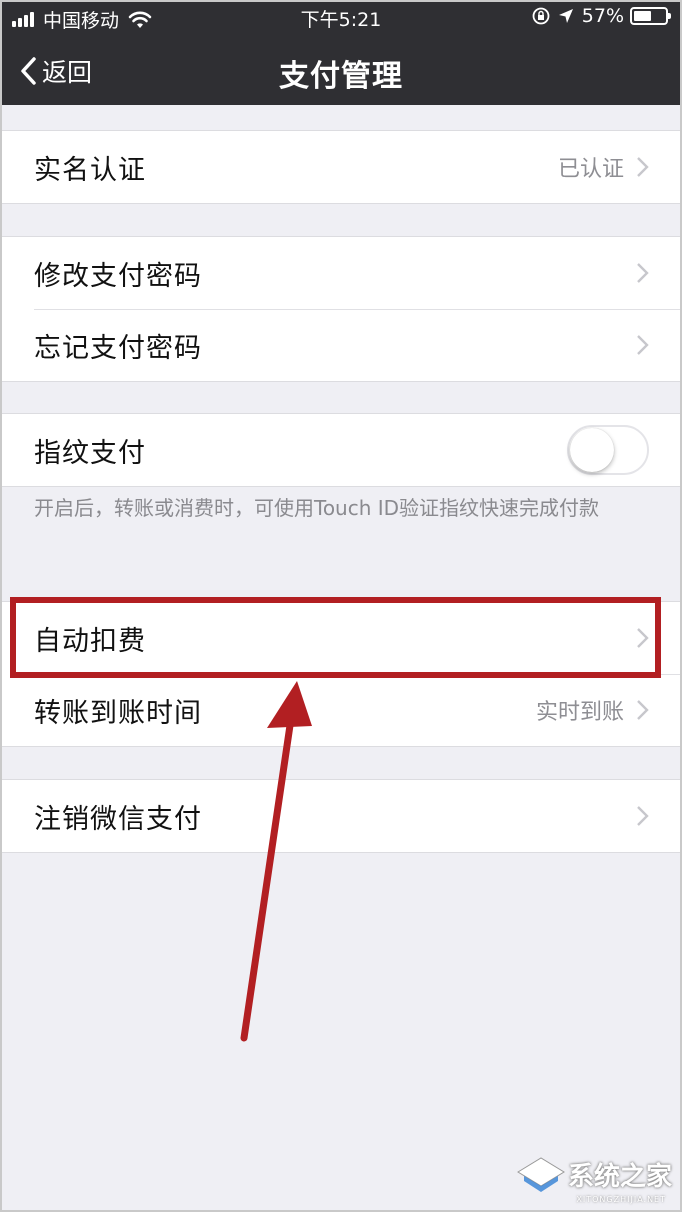 The image size is (682, 1212). Describe the element at coordinates (579, 712) in the screenshot. I see `cell-value: 实时到账` at that location.